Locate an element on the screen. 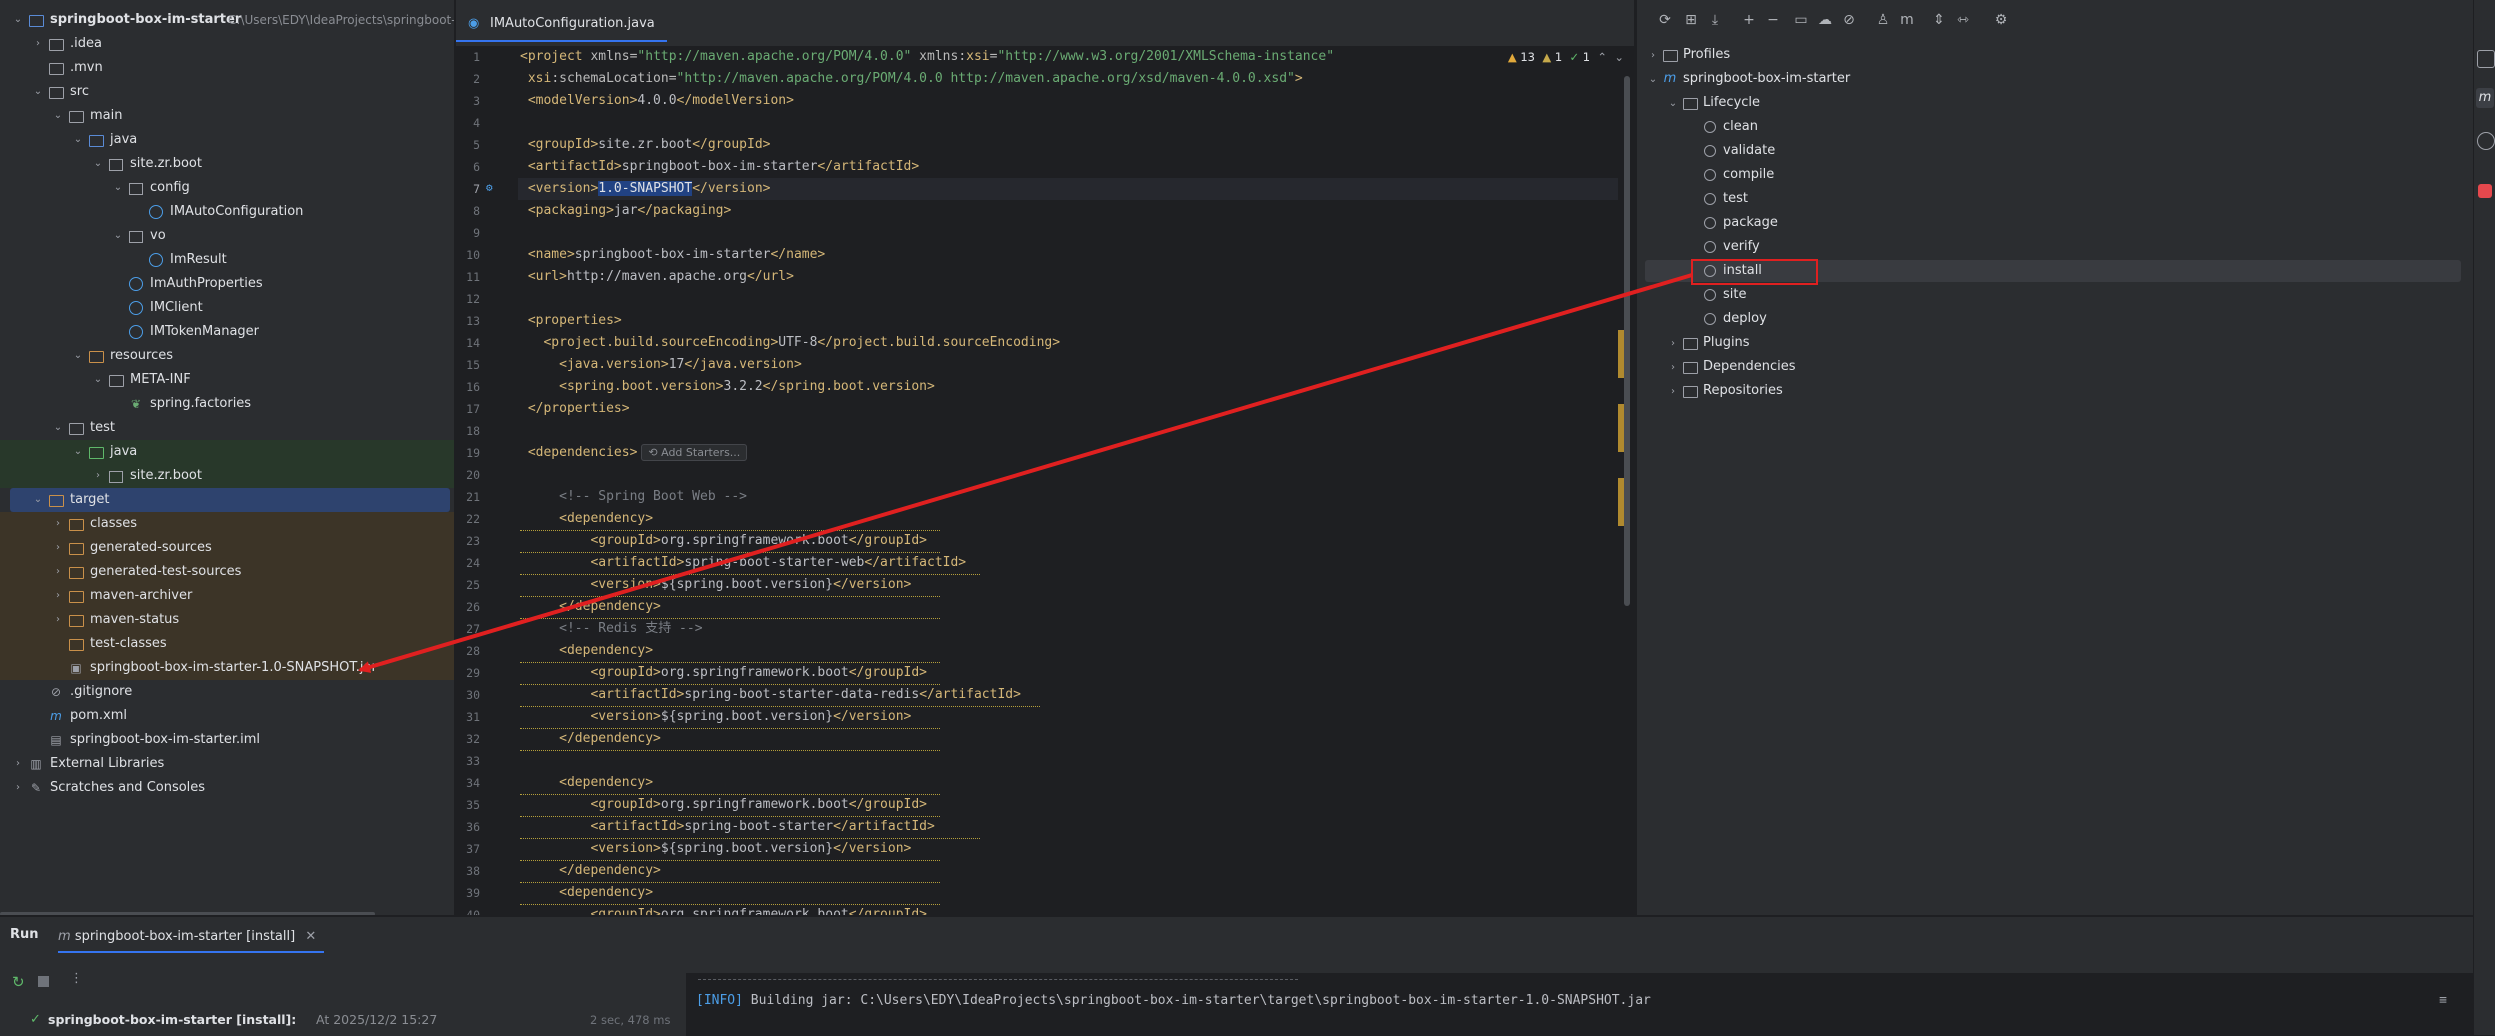  plus-icon: + is located at coordinates (1749, 20).